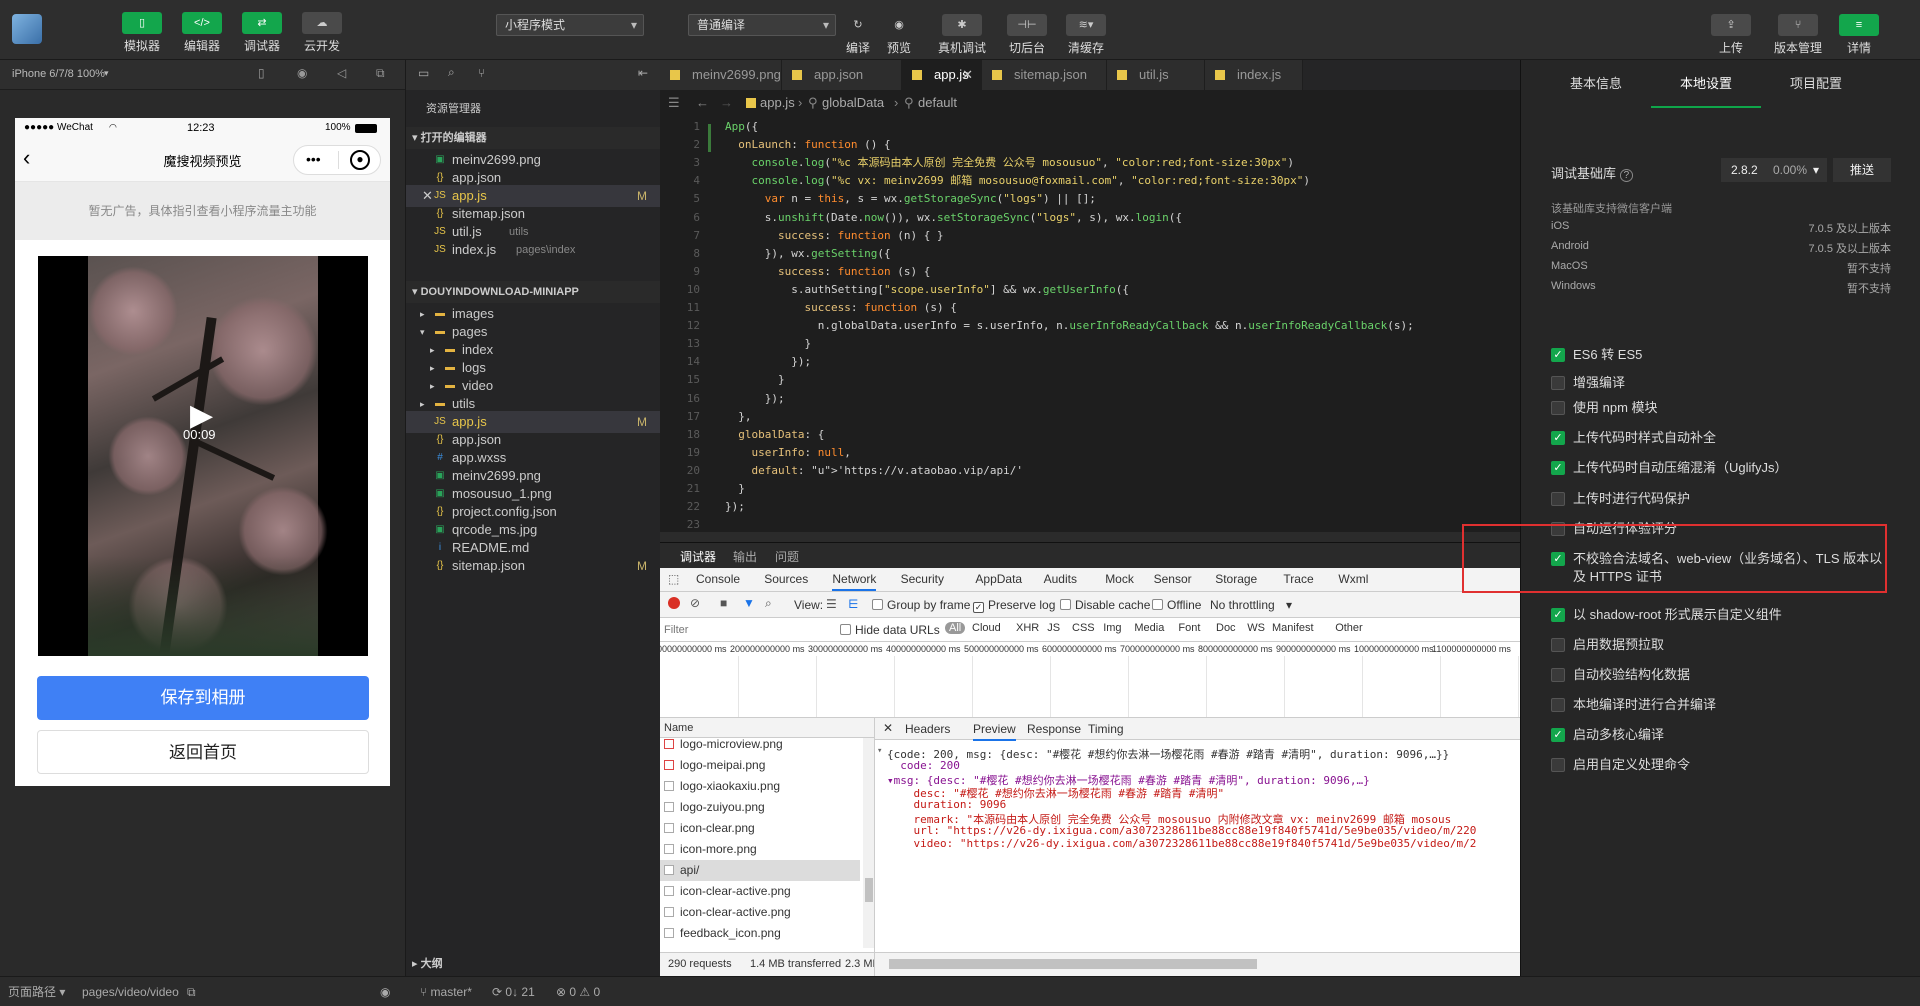 The image size is (1920, 1006). Describe the element at coordinates (1176, 605) in the screenshot. I see `offline-checkbox: Offline` at that location.